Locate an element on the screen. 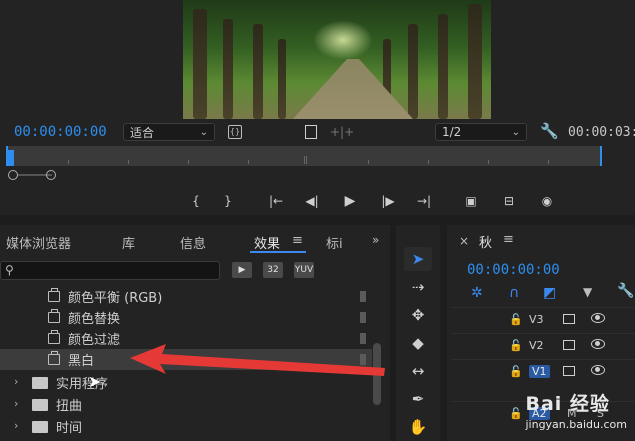 The height and width of the screenshot is (441, 635). effects-scrollbar is located at coordinates (377, 374).